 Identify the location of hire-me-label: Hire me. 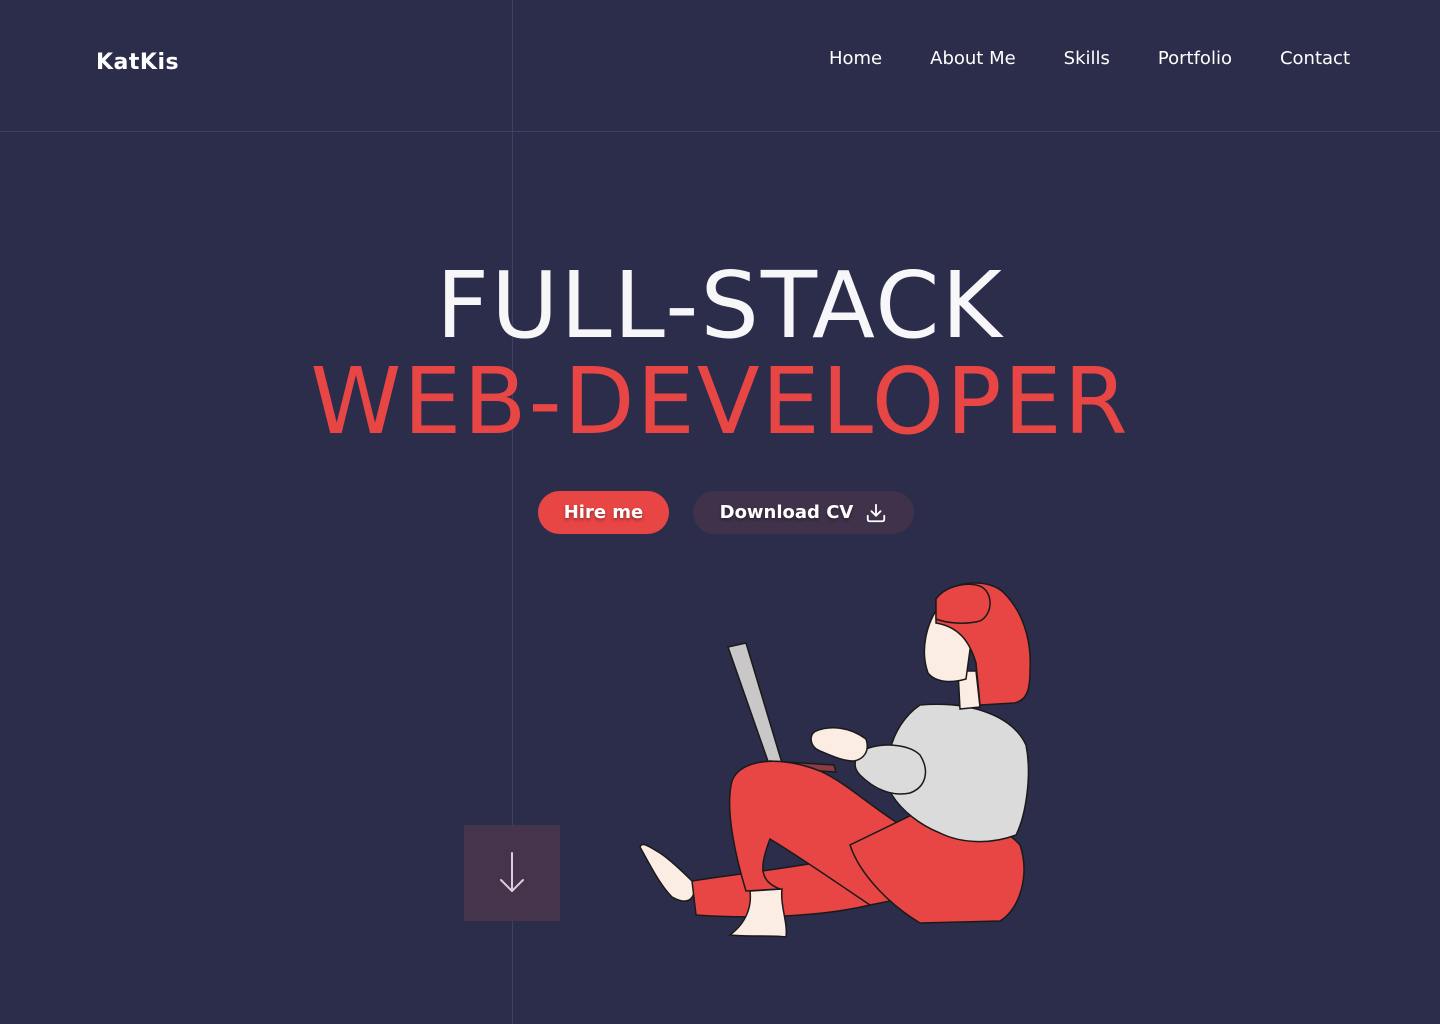
(603, 512).